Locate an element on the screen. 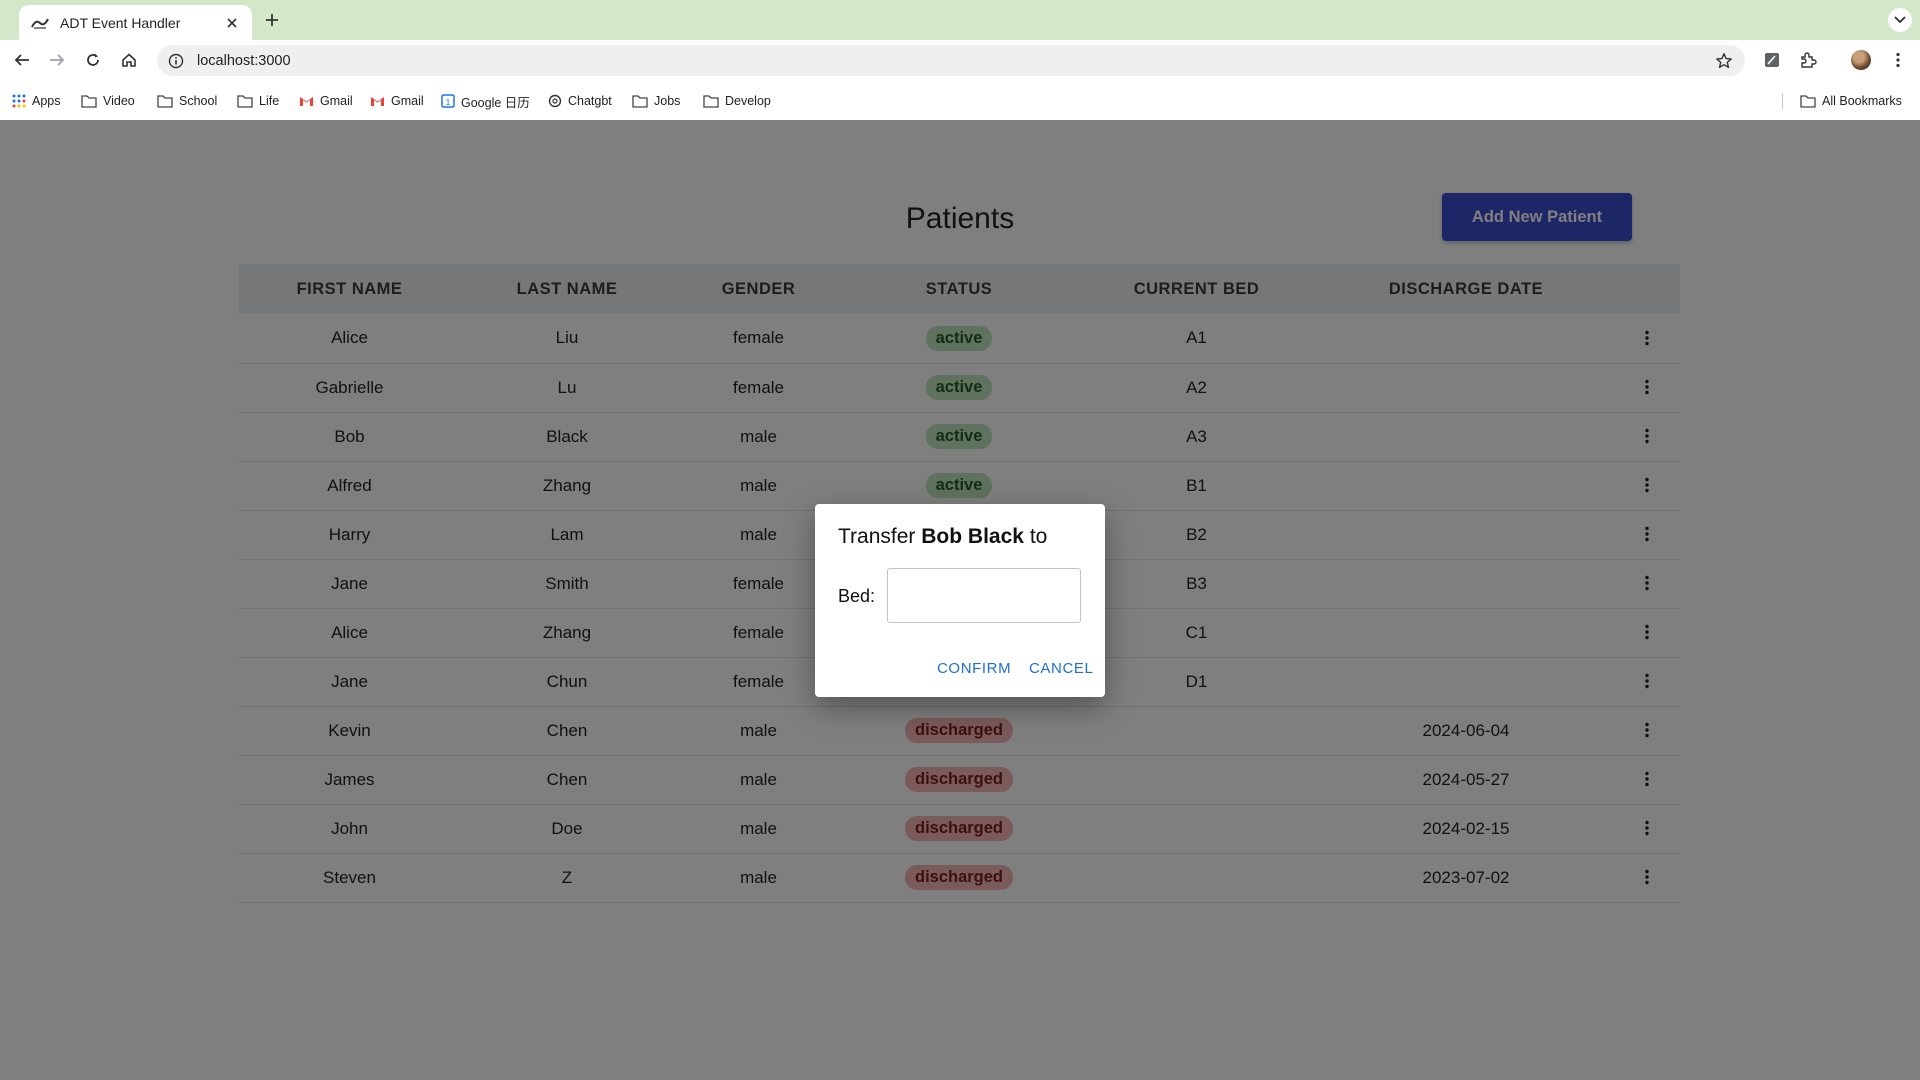  bookmark-label: Video is located at coordinates (119, 101).